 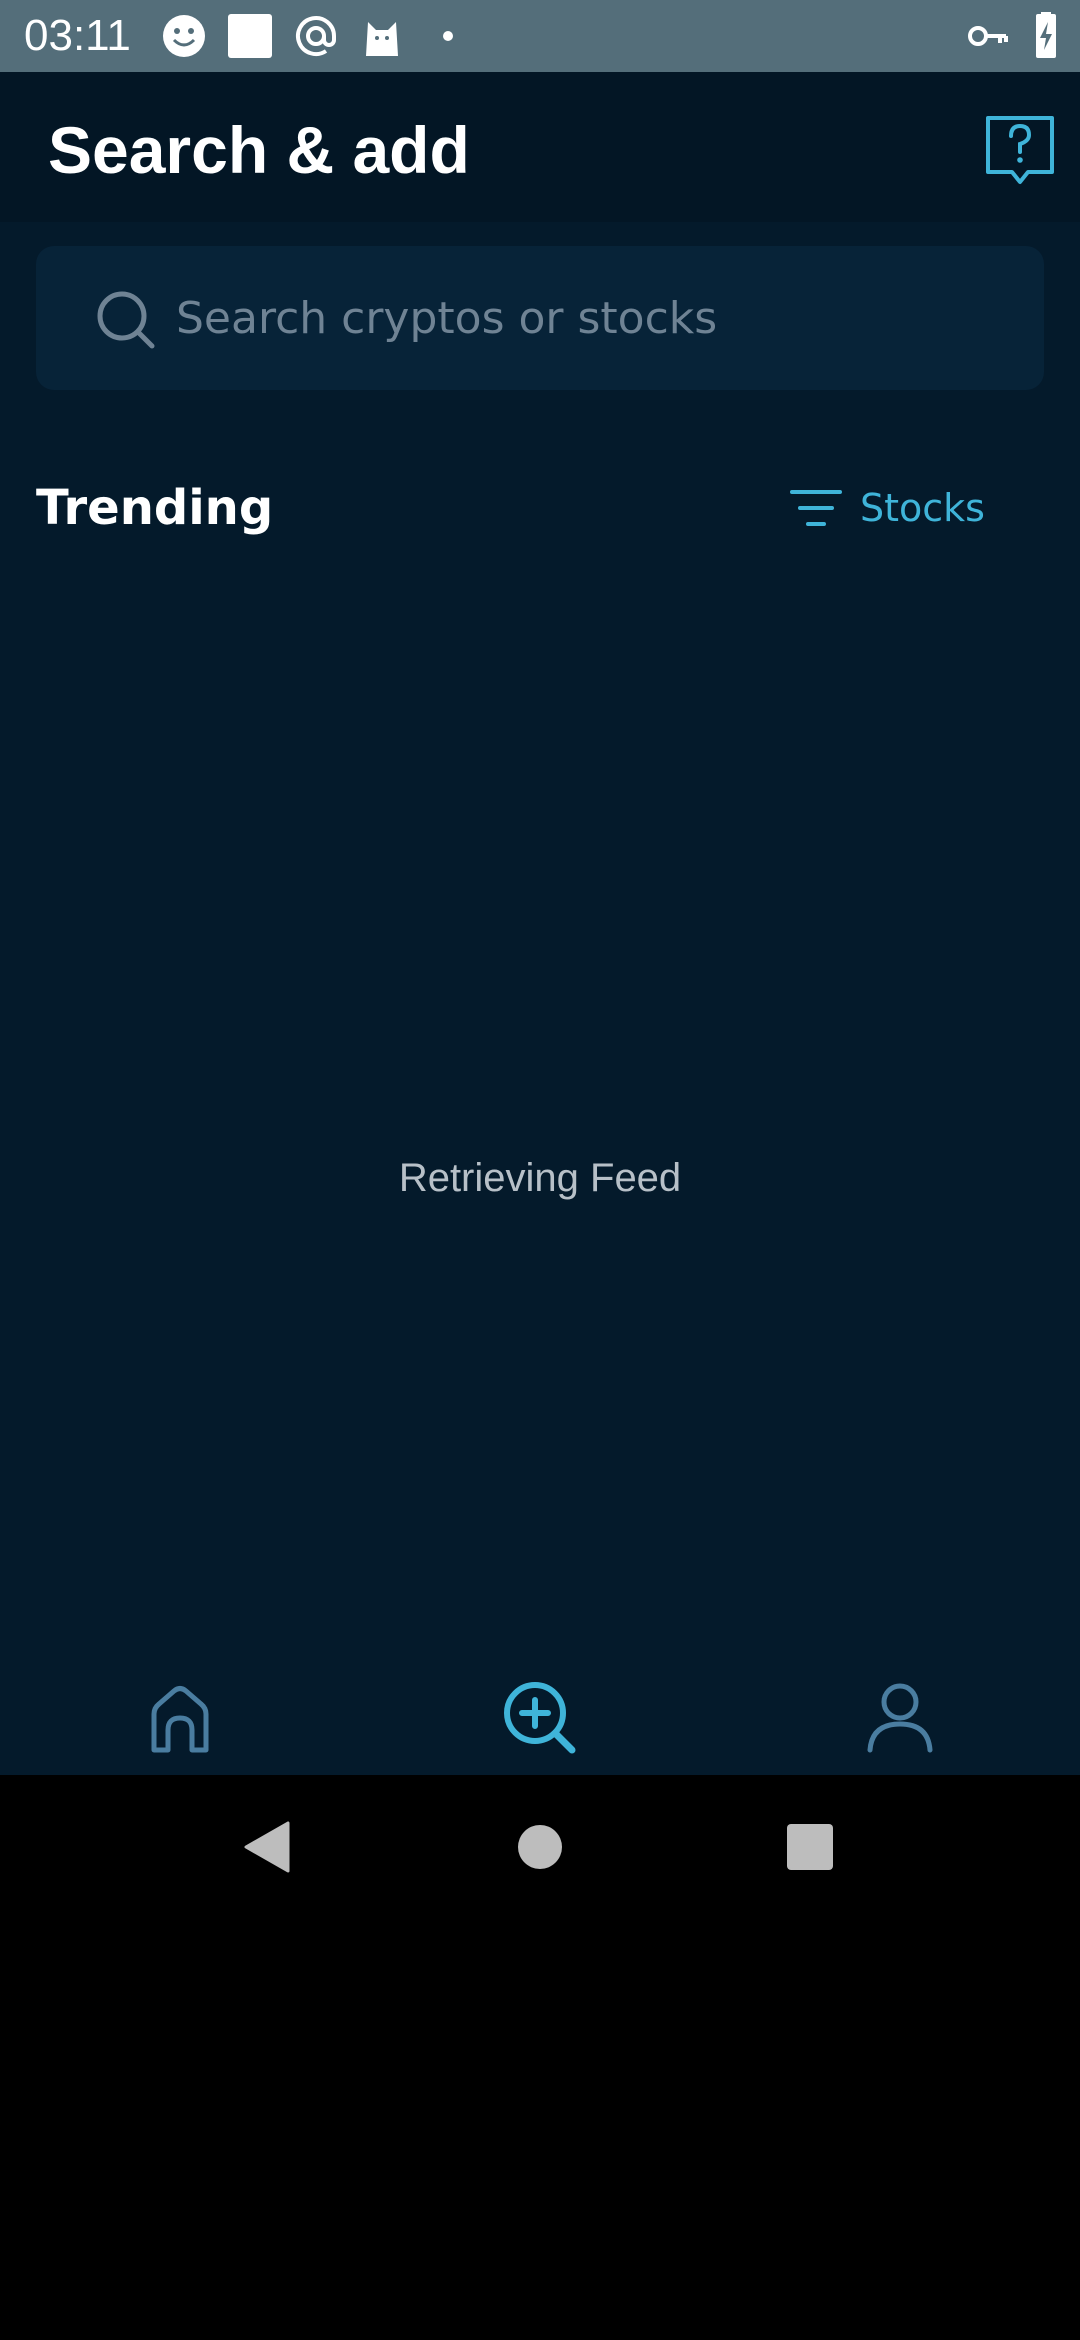 I want to click on filter-label: Stocks, so click(x=922, y=508).